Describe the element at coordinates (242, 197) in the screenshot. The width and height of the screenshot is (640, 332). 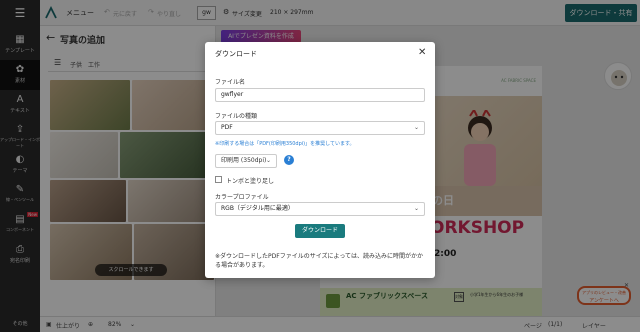
I see `profile-label: カラープロファイル` at that location.